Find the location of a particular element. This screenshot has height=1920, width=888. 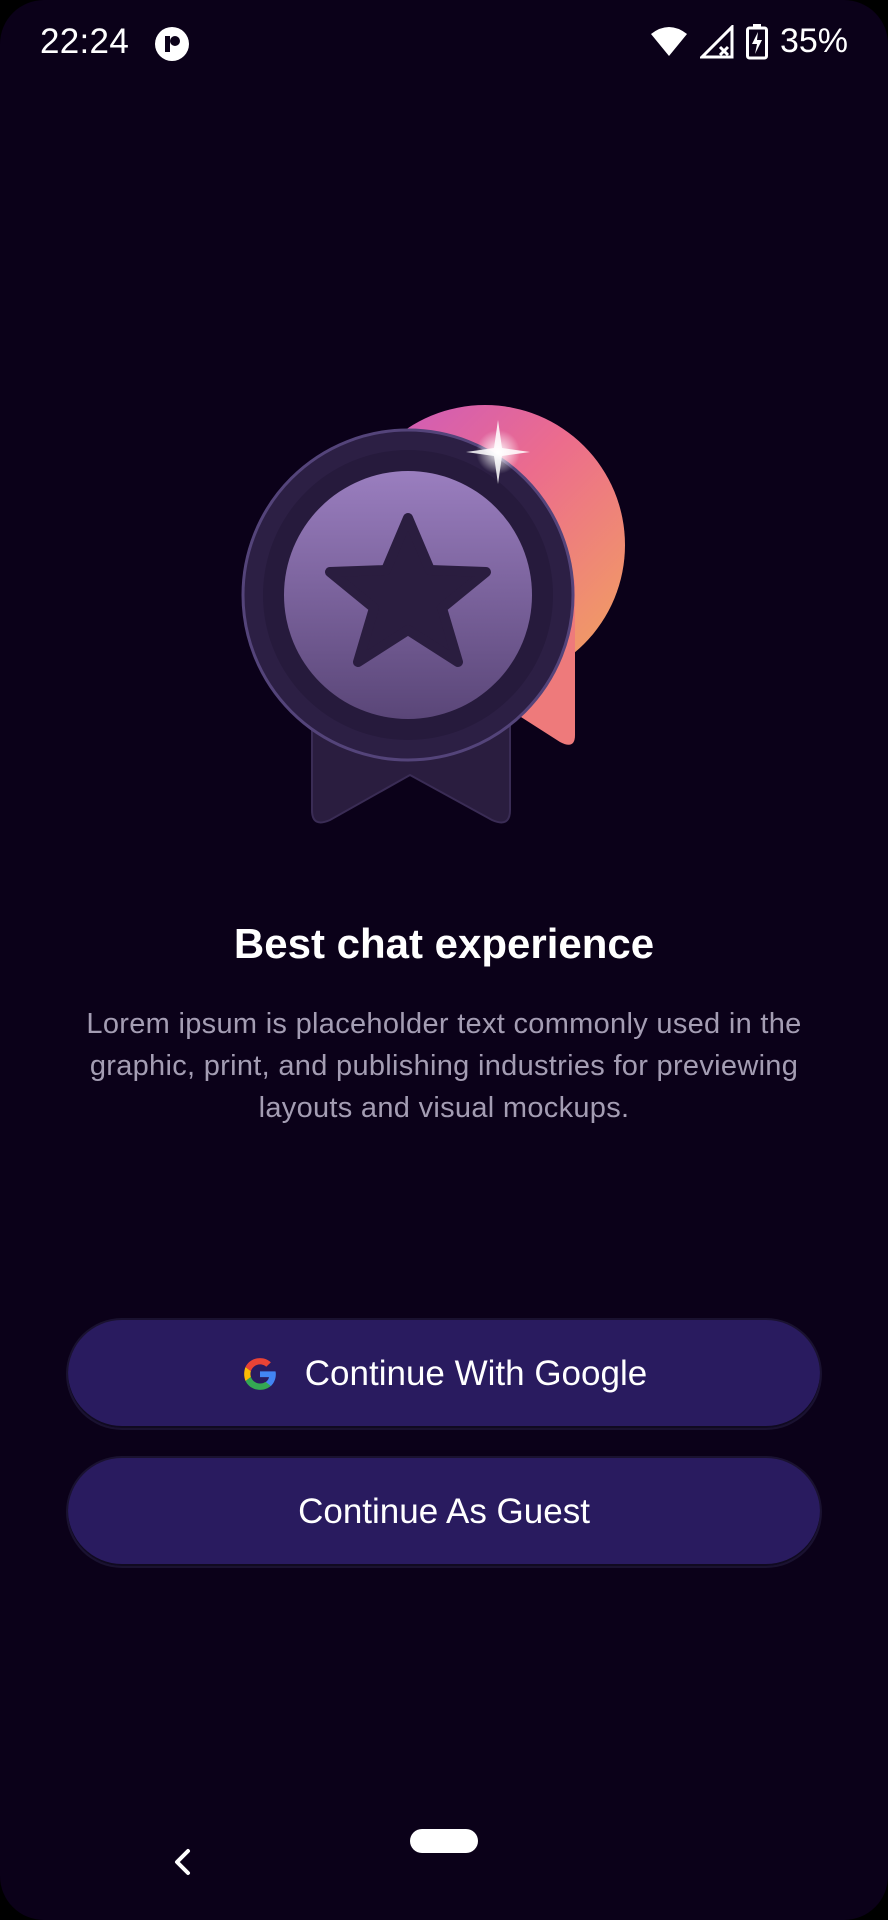

app-indicator-icon is located at coordinates (172, 44).